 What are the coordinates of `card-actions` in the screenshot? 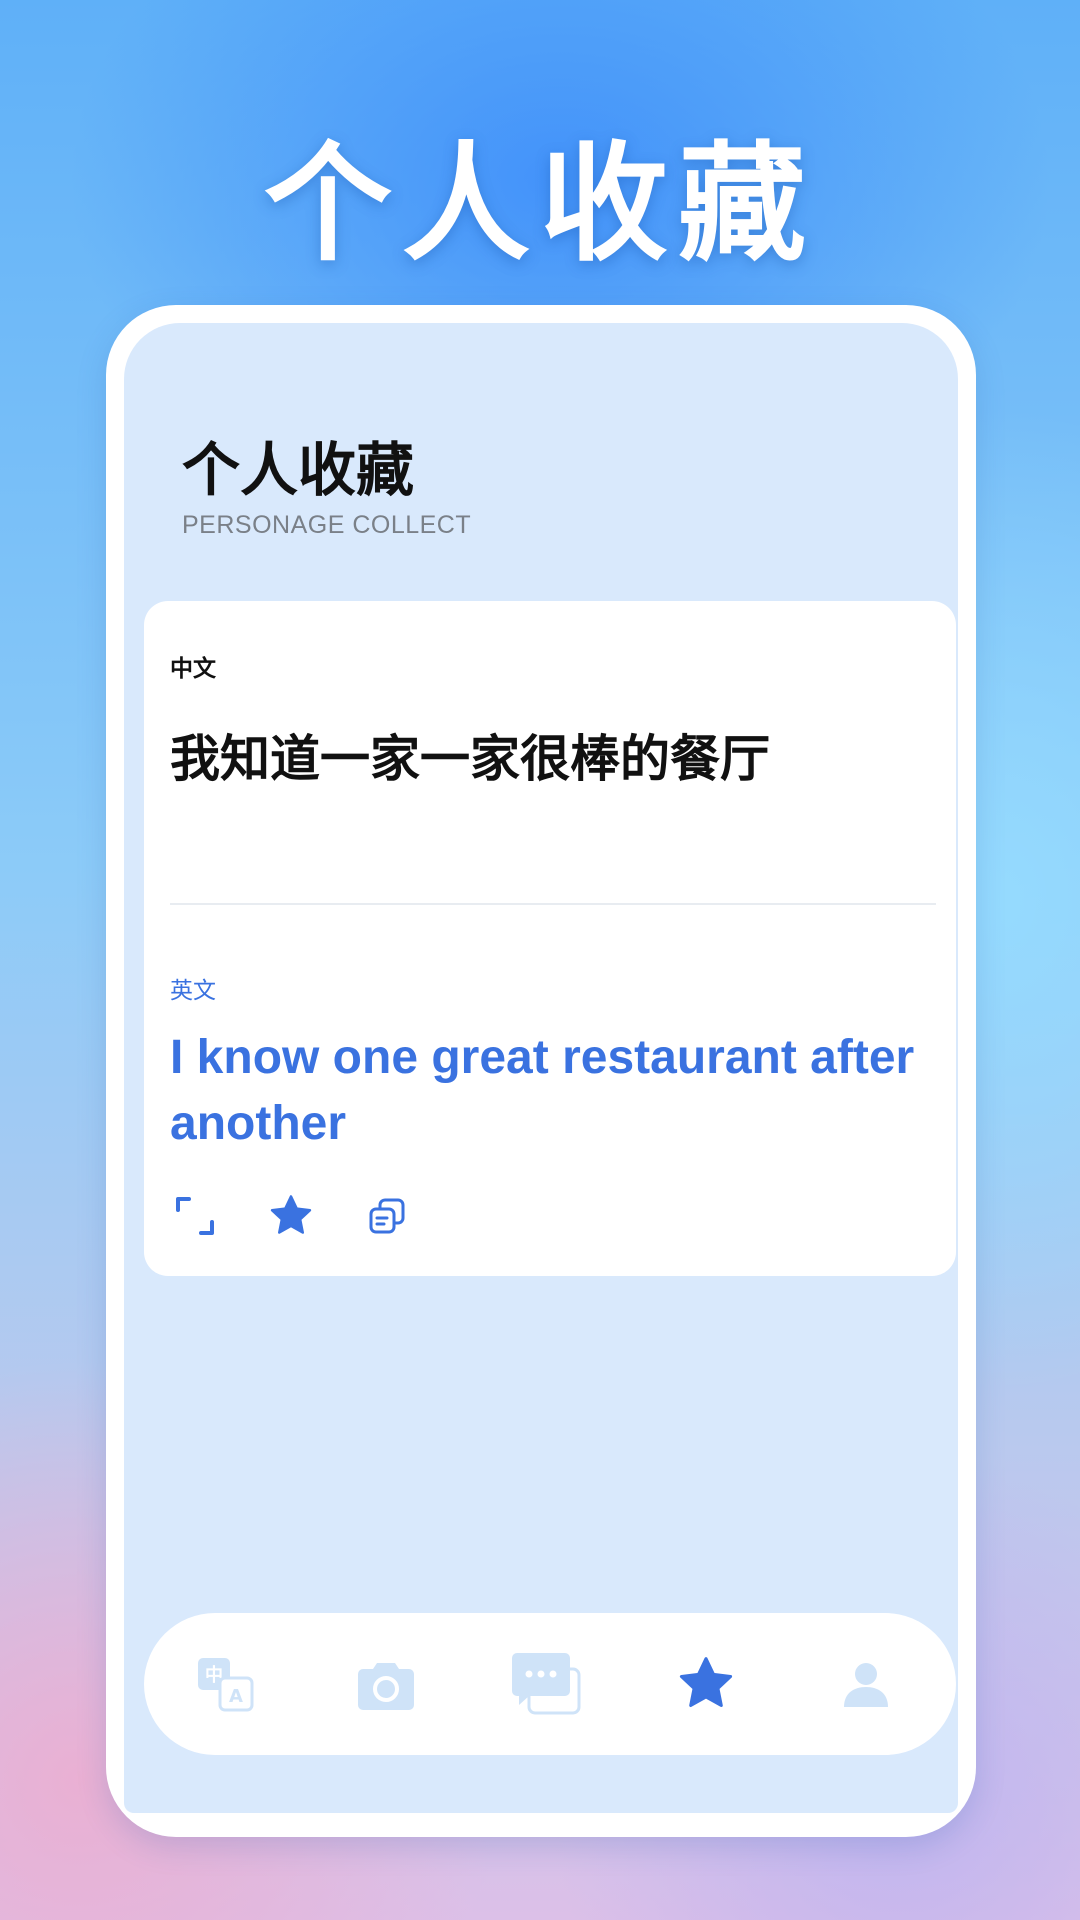 It's located at (370, 1216).